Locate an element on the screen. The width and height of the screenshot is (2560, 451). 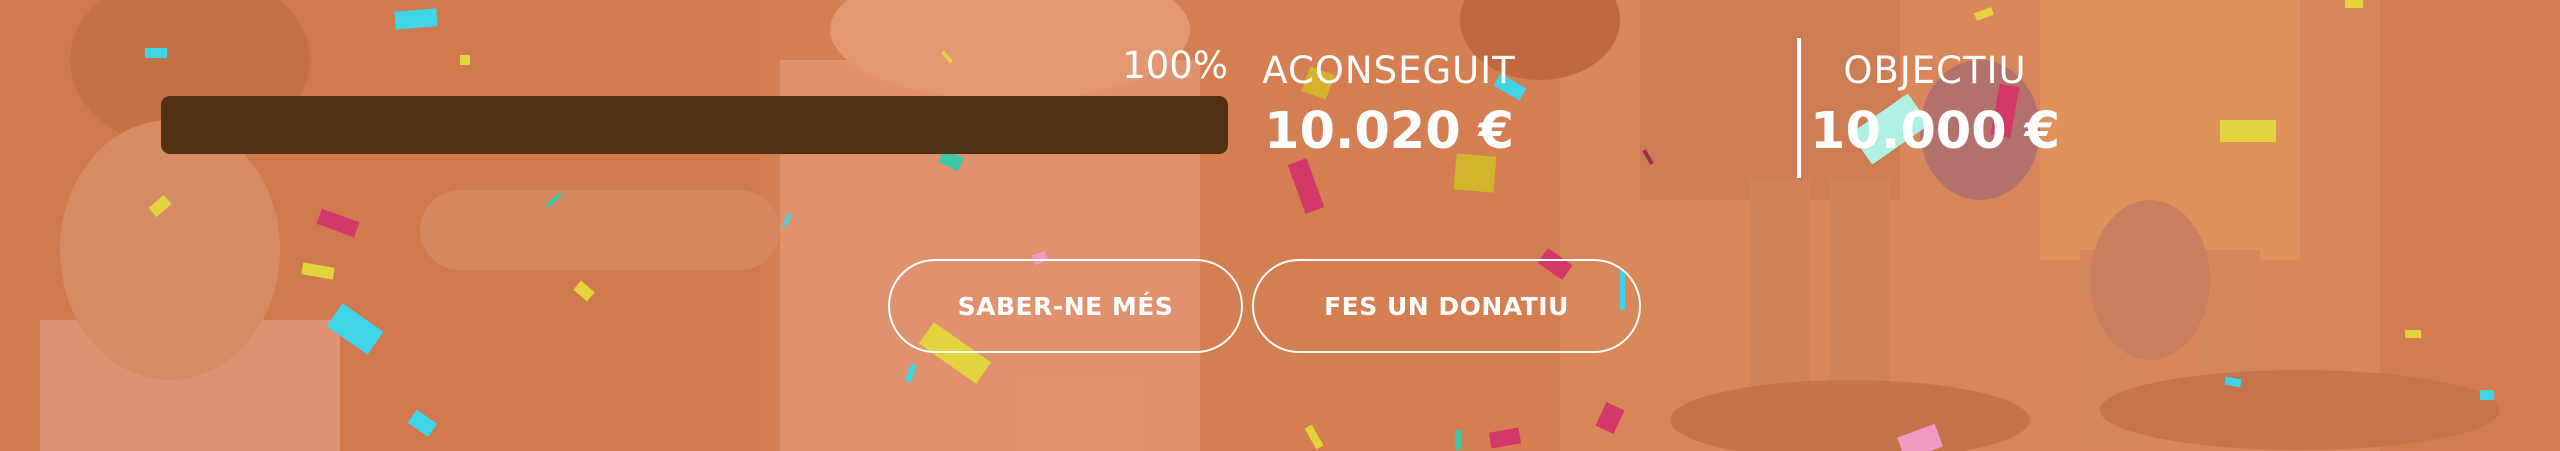
progress-bar-fill is located at coordinates (694, 125).